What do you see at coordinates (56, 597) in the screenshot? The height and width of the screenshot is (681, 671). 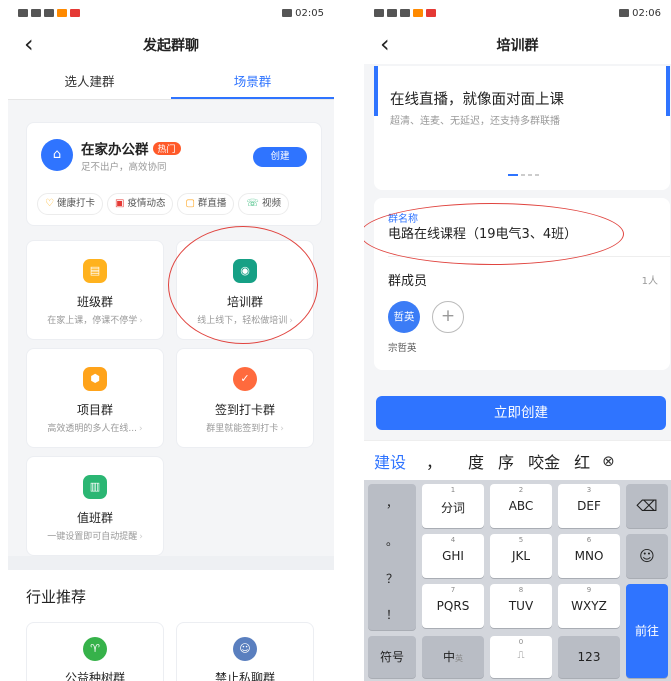 I see `section-title: 行业推荐` at bounding box center [56, 597].